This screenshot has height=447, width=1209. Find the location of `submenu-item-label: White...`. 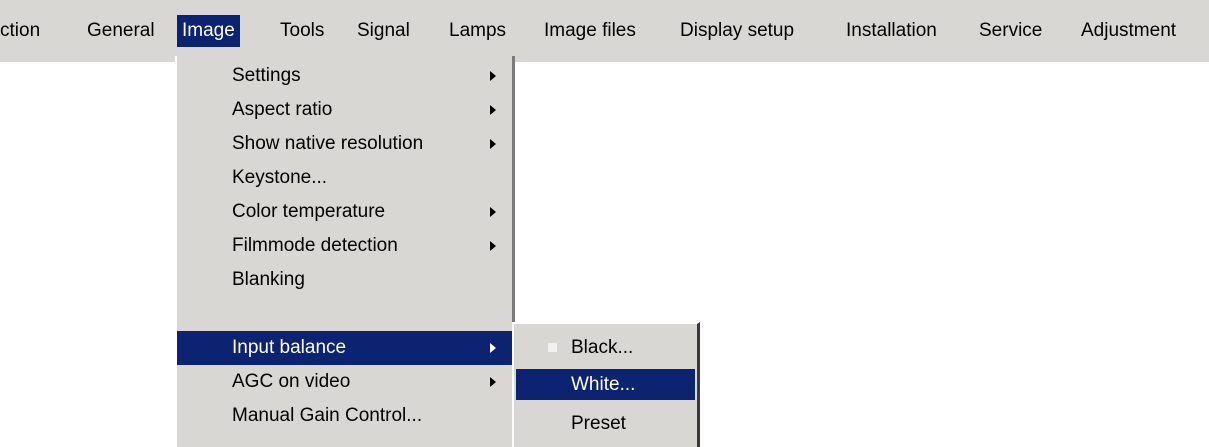

submenu-item-label: White... is located at coordinates (603, 384).